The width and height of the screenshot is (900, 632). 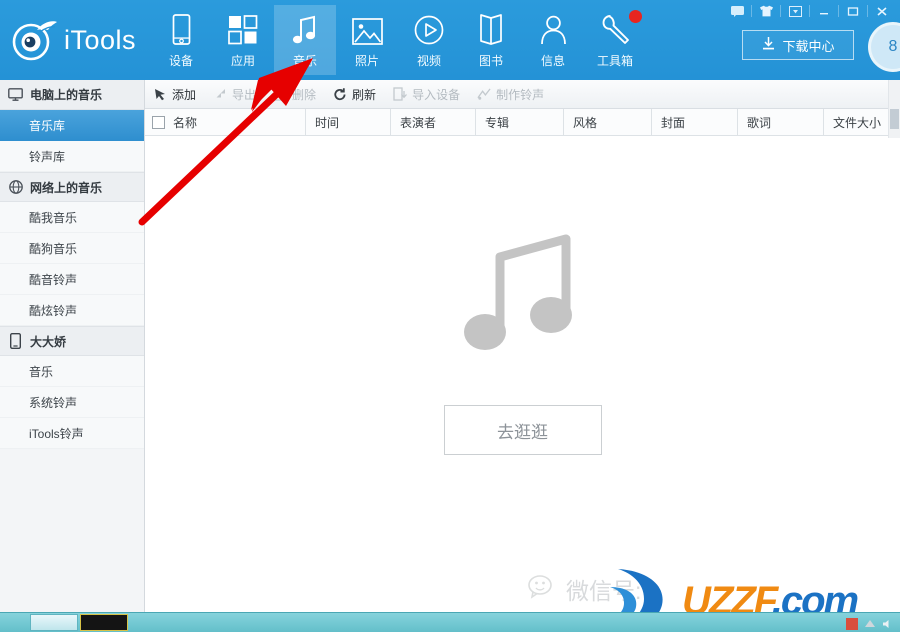 What do you see at coordinates (66, 187) in the screenshot?
I see `sidebar-group-label: 网络上的音乐` at bounding box center [66, 187].